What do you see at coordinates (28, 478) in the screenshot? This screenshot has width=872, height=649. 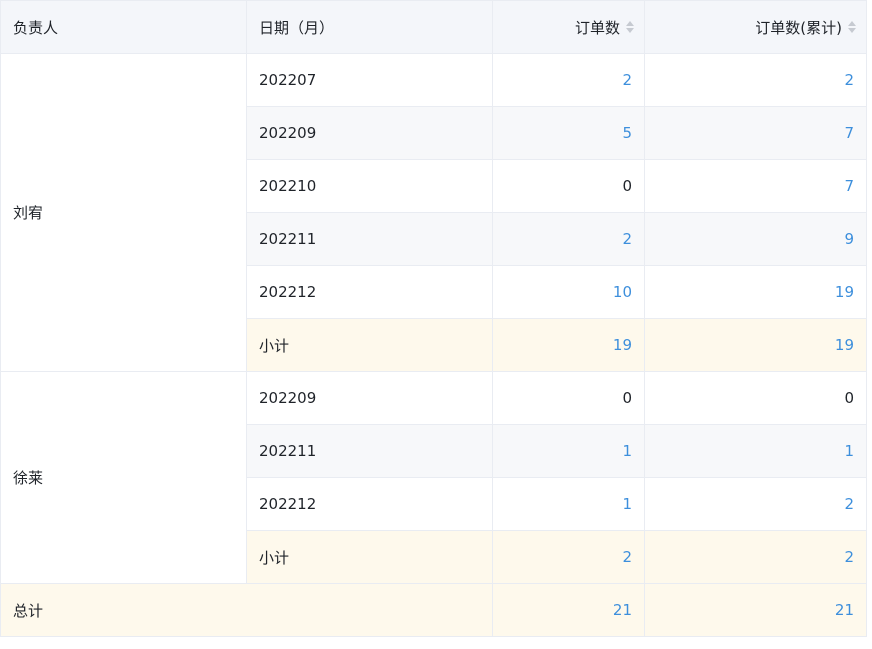 I see `owner-name: 徐莱` at bounding box center [28, 478].